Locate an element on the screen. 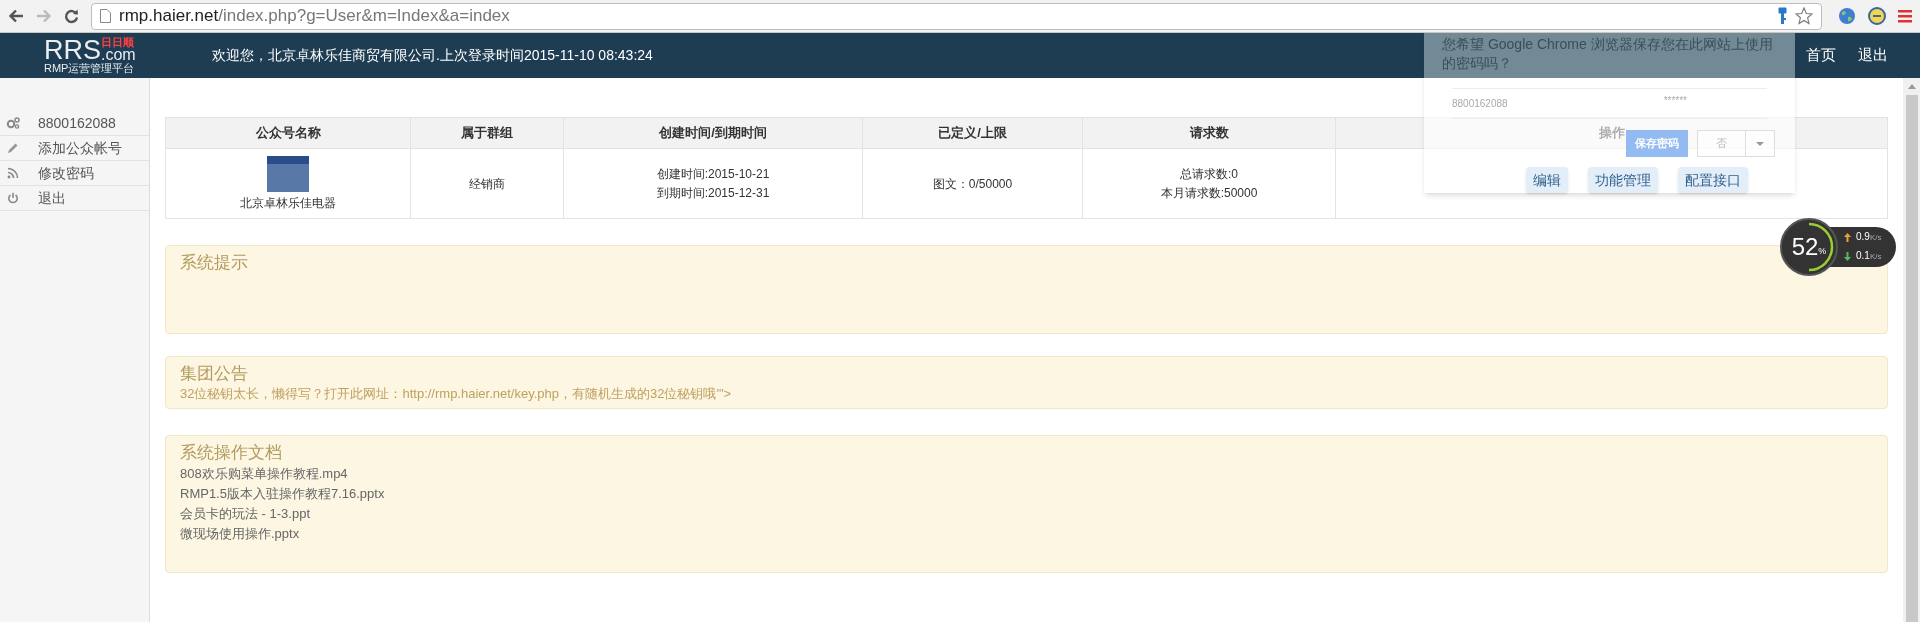 This screenshot has height=622, width=1920. globe-icon is located at coordinates (1847, 16).